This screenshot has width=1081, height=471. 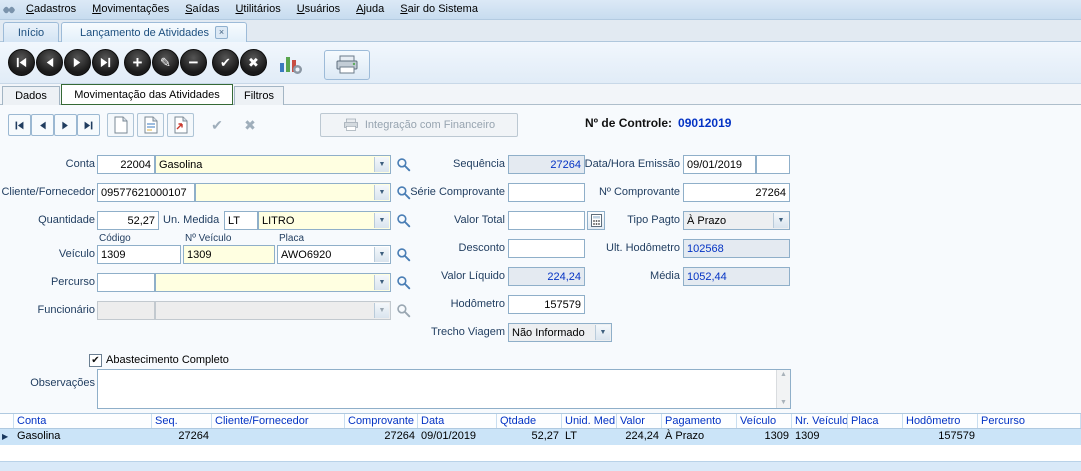 I want to click on scroll-down-icon: ▼, so click(x=783, y=403).